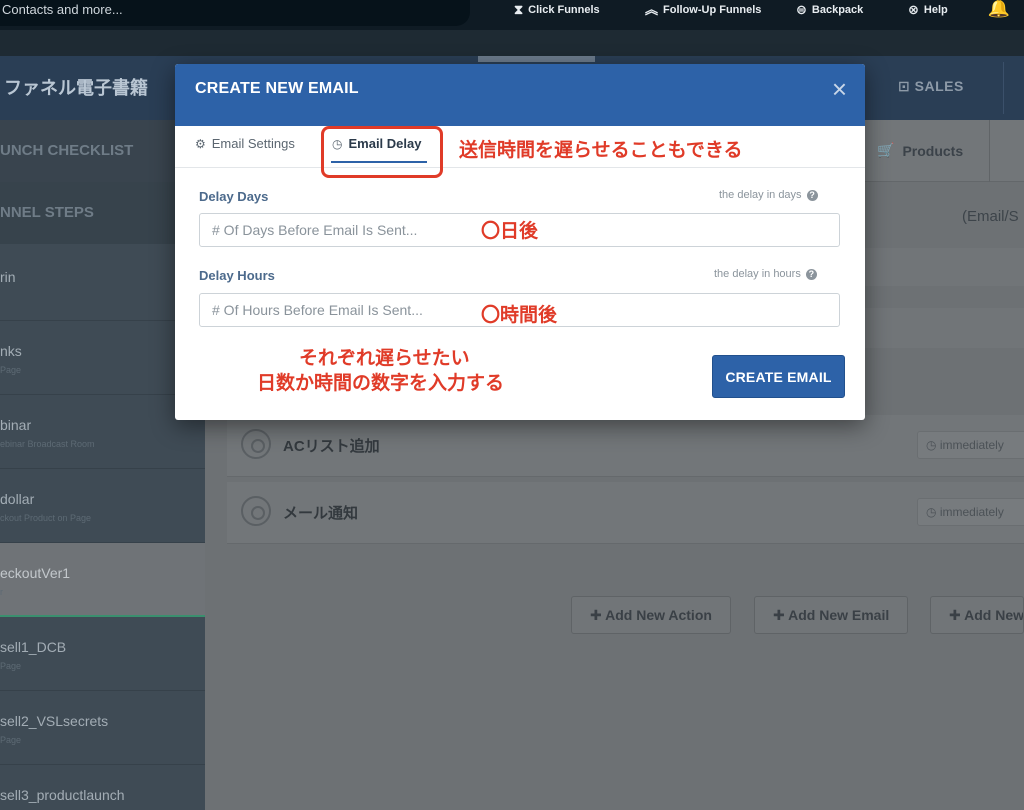 The height and width of the screenshot is (810, 1024). I want to click on chevrons-up-icon: ︽, so click(652, 9).